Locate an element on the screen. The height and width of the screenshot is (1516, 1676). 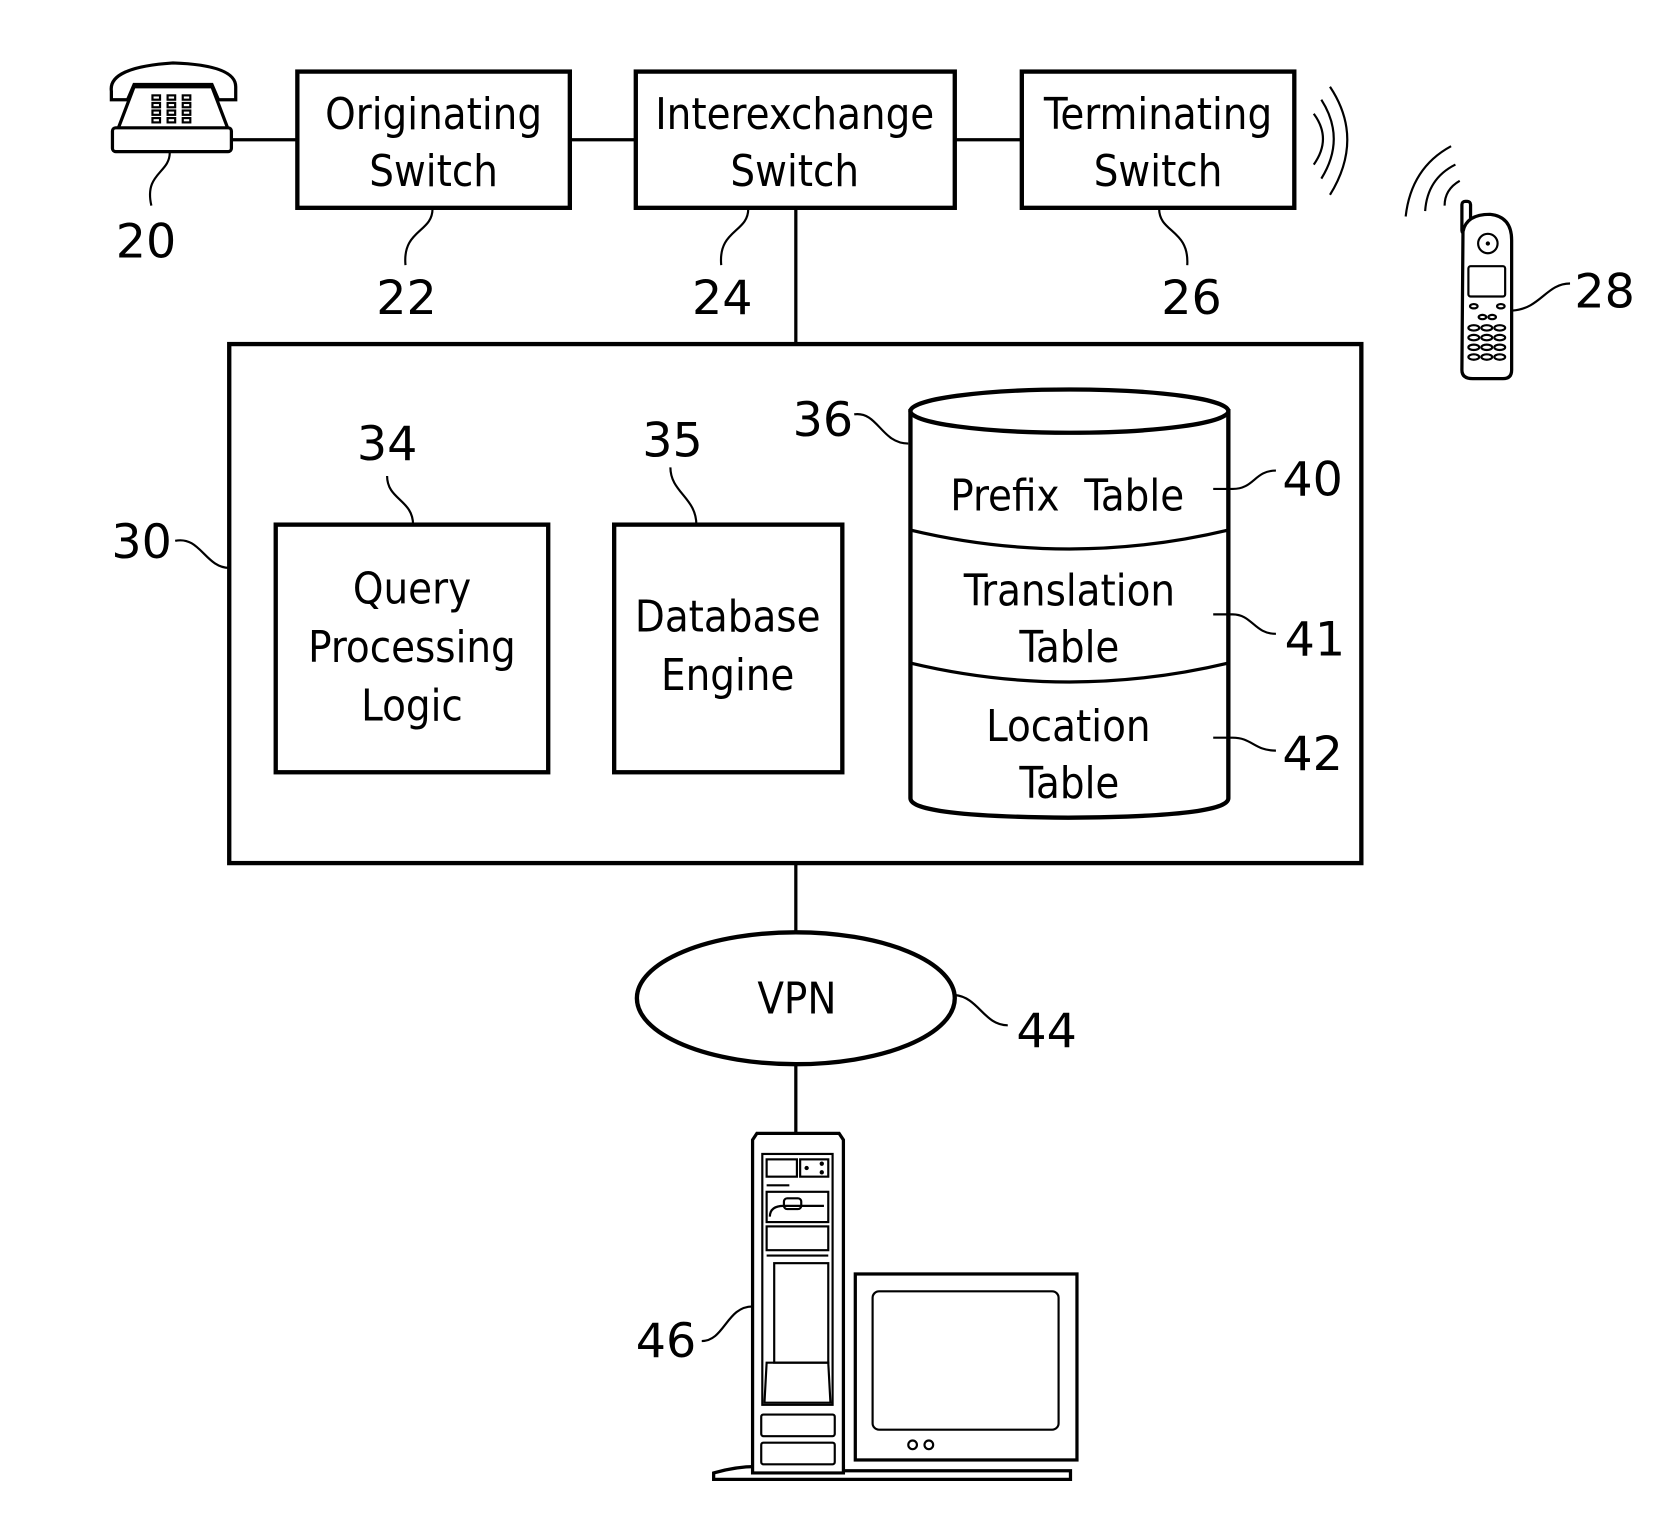
ref-label-46: 46 is located at coordinates (666, 1341).